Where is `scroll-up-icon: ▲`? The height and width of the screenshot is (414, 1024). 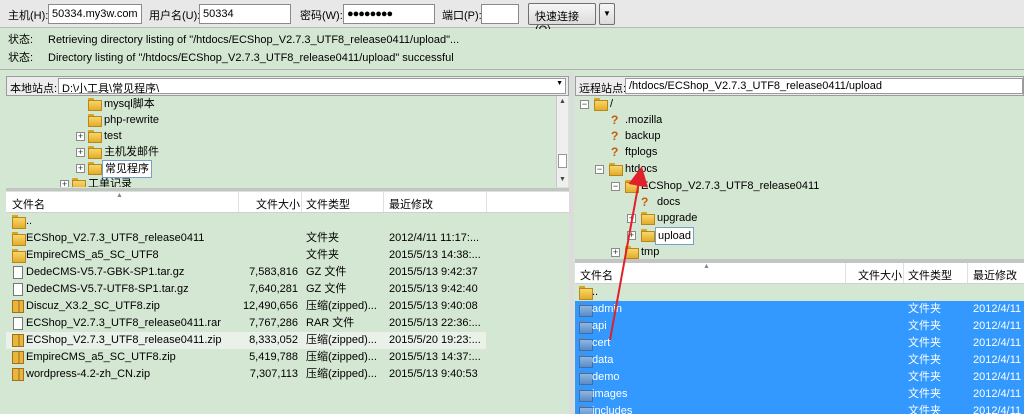
scroll-up-icon: ▲ is located at coordinates (562, 102).